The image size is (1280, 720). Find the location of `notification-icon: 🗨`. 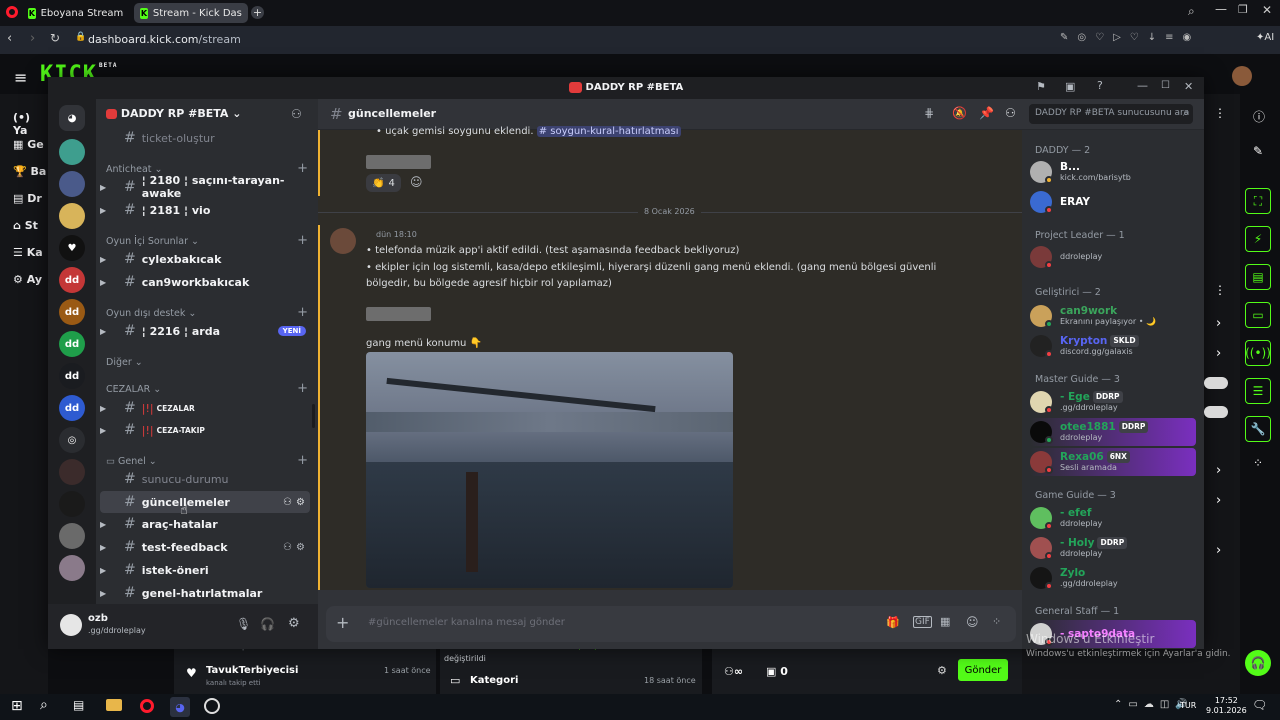

notification-icon: 🗨 is located at coordinates (1259, 705).